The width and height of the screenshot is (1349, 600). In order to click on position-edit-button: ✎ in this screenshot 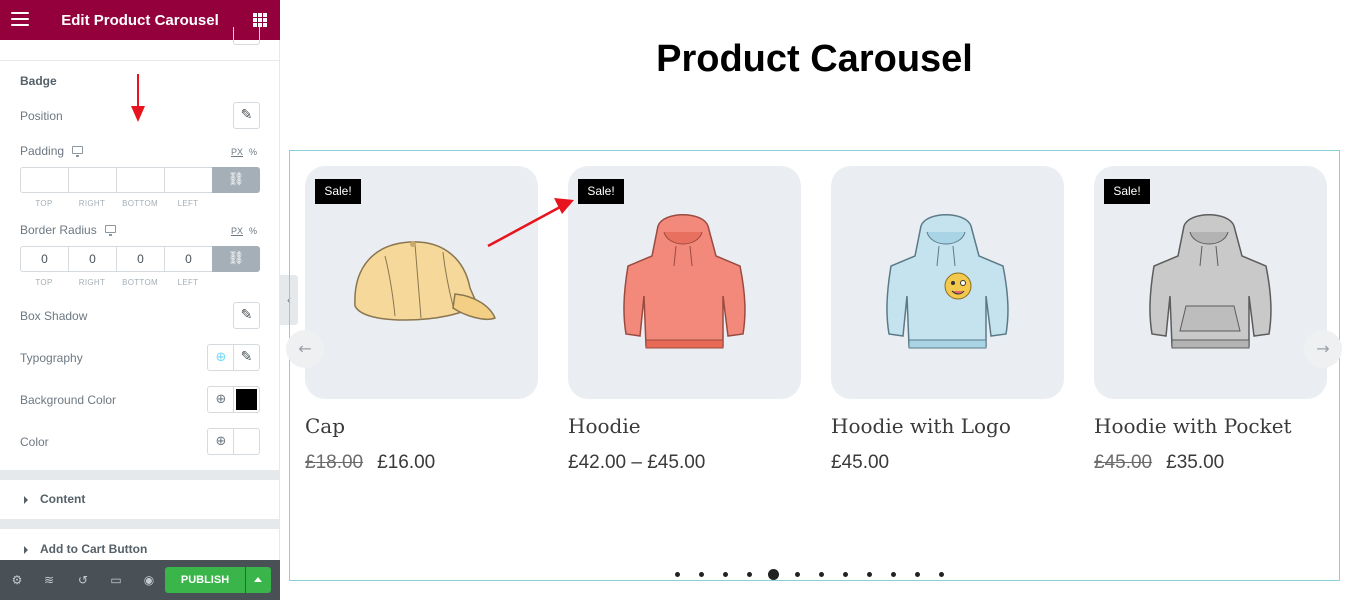, I will do `click(246, 115)`.